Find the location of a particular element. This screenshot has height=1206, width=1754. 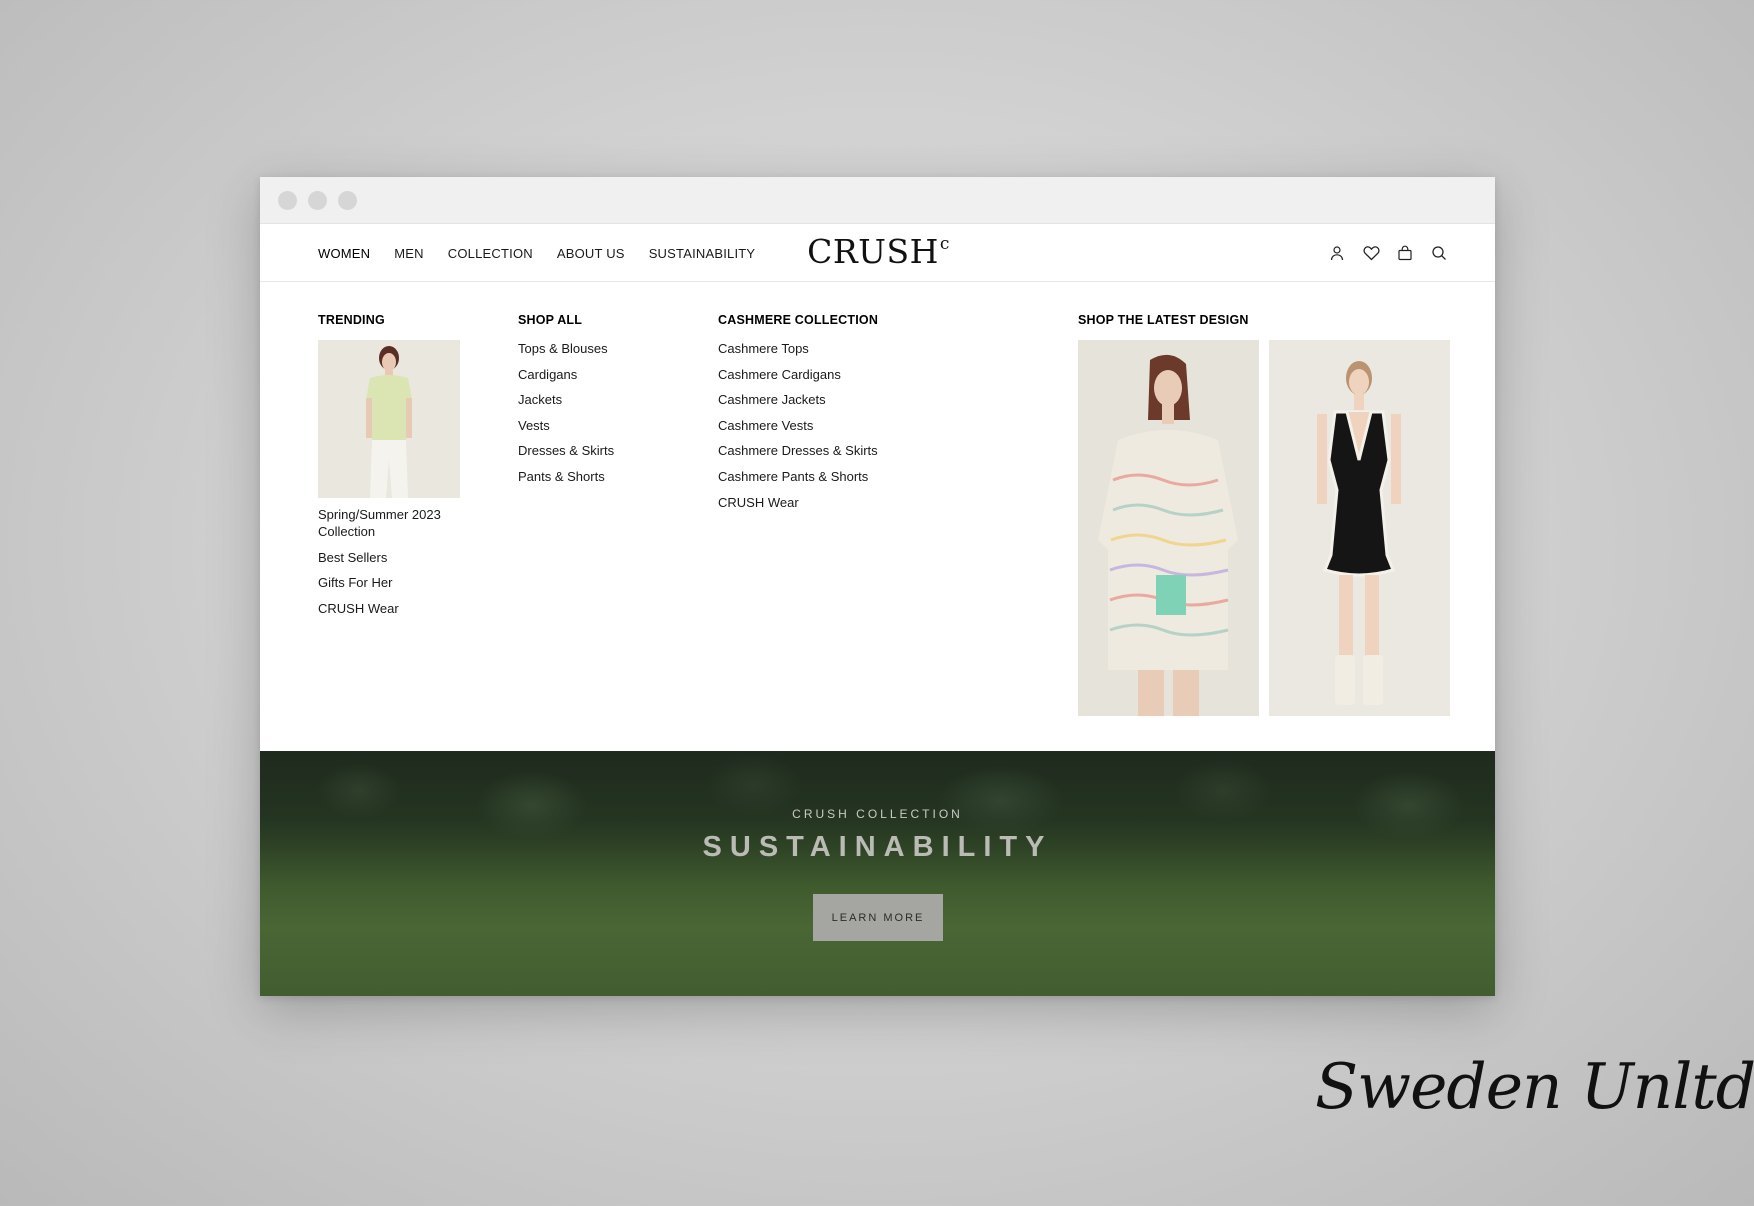

latest-image-black-dress is located at coordinates (1359, 528).